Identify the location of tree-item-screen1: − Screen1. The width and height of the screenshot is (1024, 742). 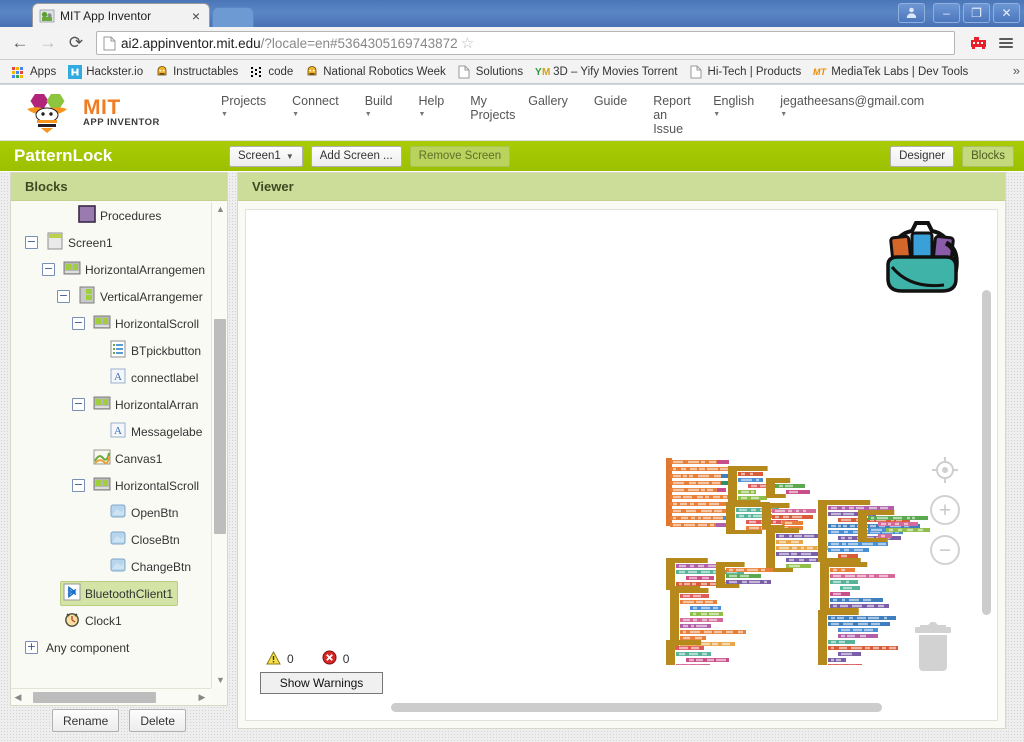
(111, 242).